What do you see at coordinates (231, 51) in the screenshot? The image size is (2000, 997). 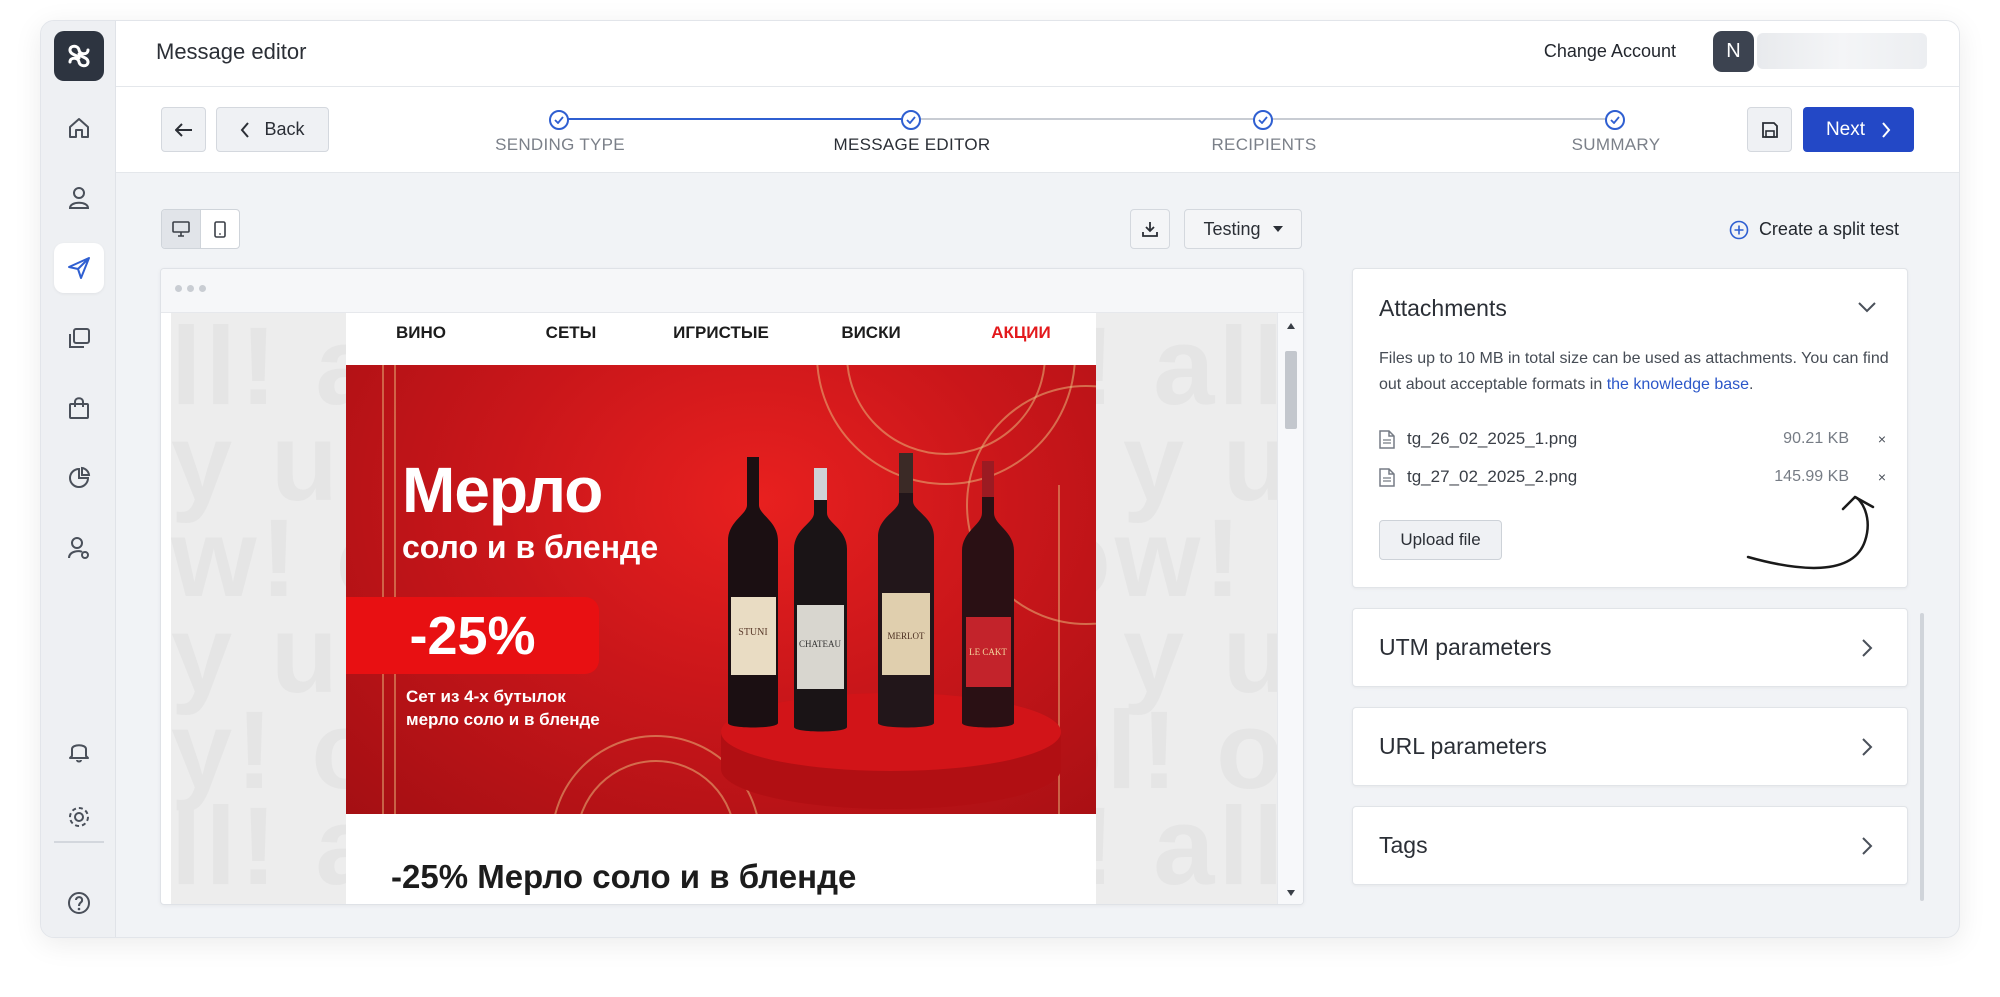 I see `page-title: Message editor` at bounding box center [231, 51].